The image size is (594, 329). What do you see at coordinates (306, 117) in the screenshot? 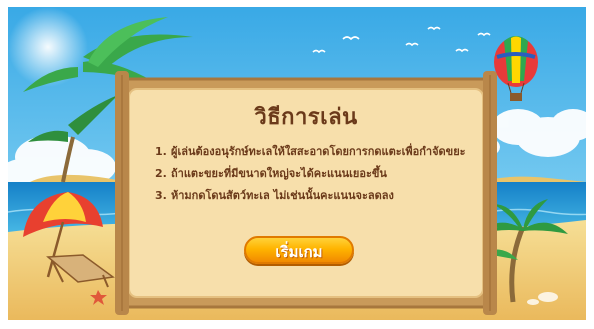
I see `page-title: วิธีการเล่น` at bounding box center [306, 117].